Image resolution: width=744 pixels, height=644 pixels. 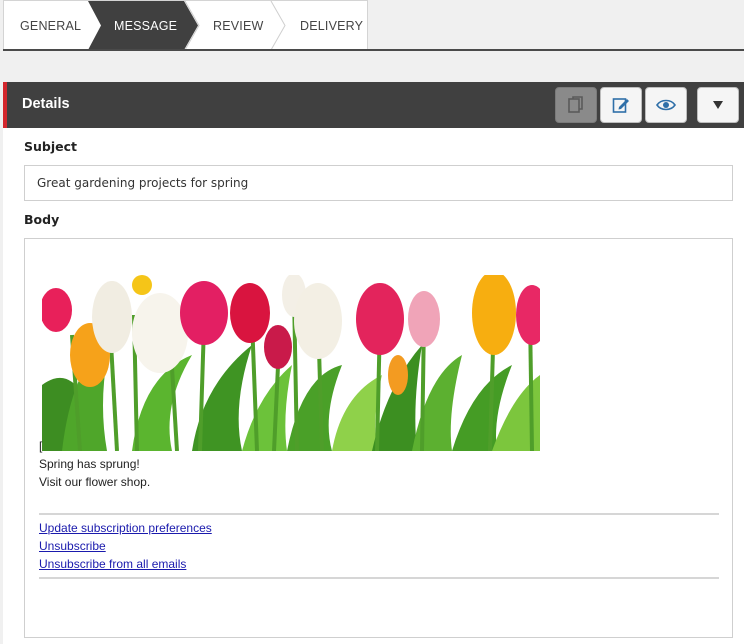 What do you see at coordinates (41, 446) in the screenshot?
I see `image-alt-bracket: [` at bounding box center [41, 446].